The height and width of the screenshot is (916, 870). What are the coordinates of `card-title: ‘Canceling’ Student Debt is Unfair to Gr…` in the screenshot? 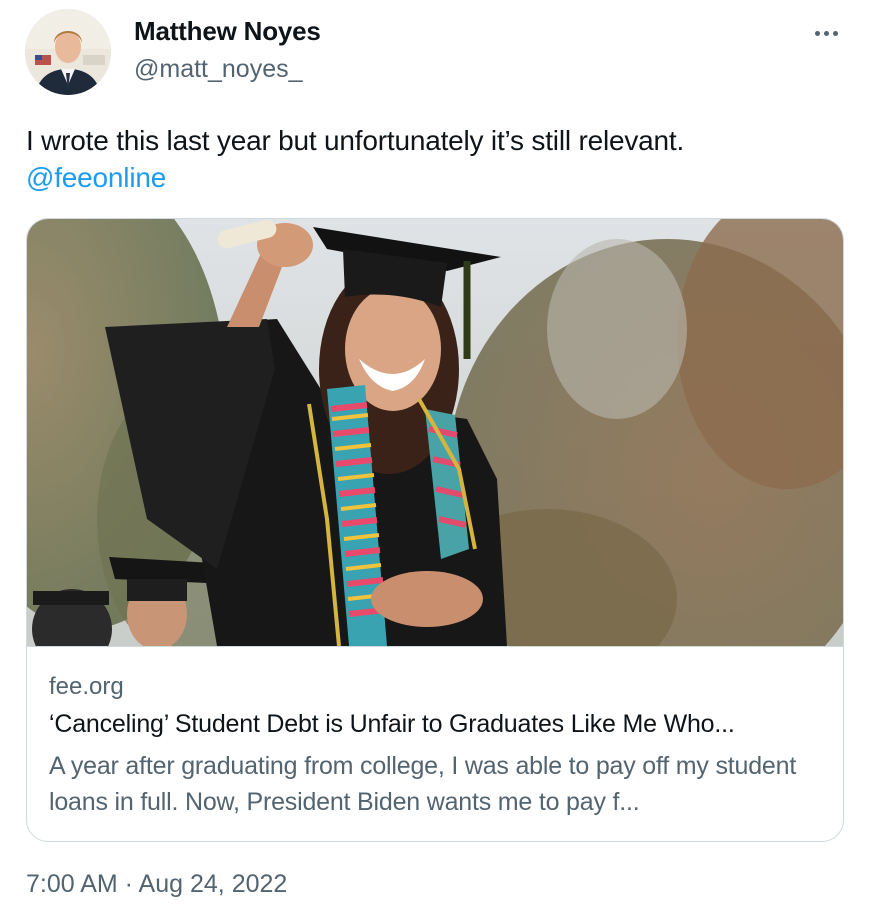 It's located at (392, 724).